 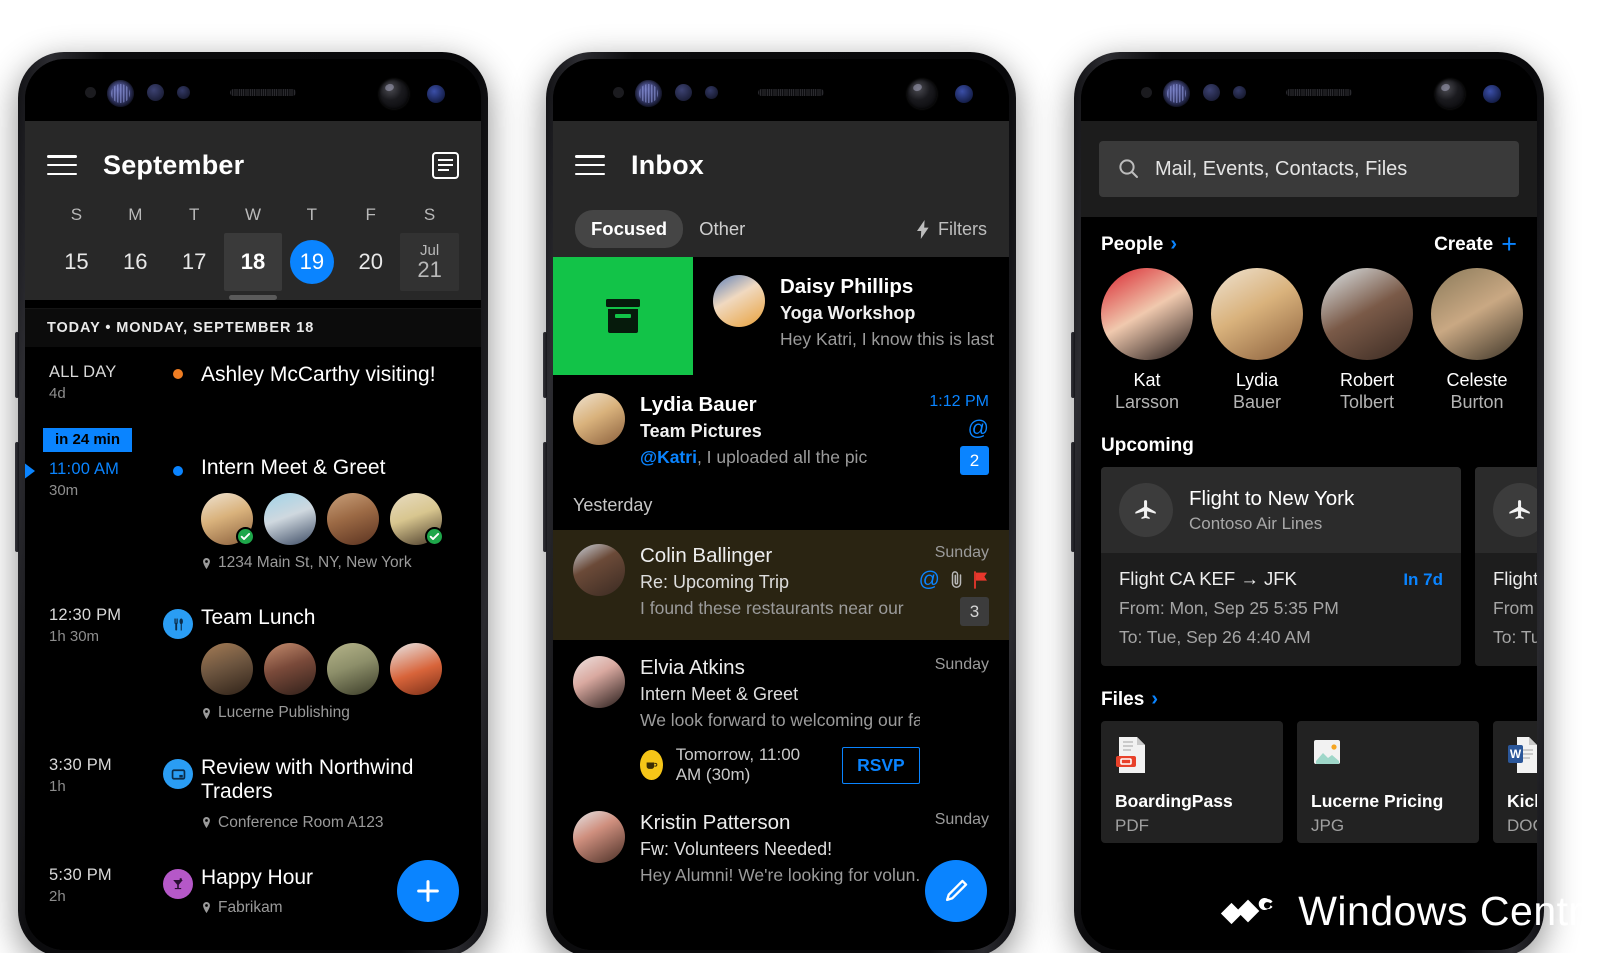 What do you see at coordinates (253, 262) in the screenshot?
I see `date-cell-today: 18` at bounding box center [253, 262].